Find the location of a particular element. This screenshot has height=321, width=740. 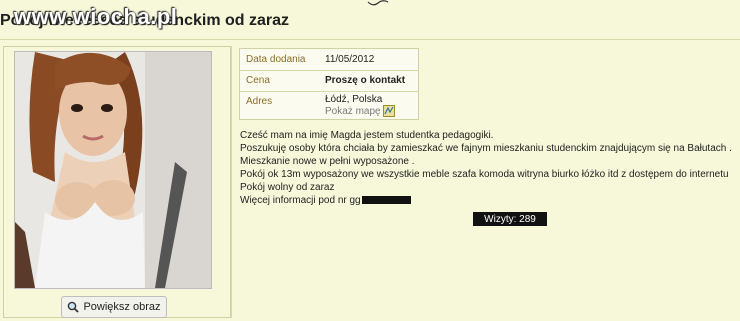

description-line: Więcej informacji pod nr gg is located at coordinates (300, 200).